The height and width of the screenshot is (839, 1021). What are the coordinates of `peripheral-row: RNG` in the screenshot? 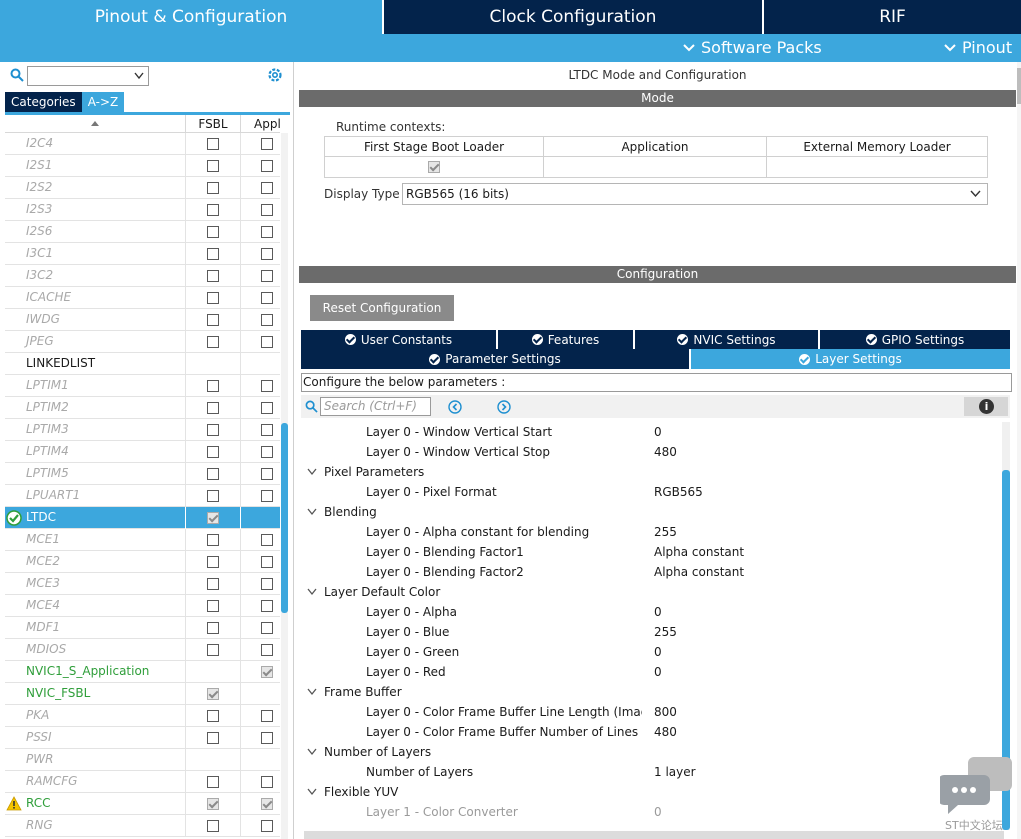 It's located at (142, 826).